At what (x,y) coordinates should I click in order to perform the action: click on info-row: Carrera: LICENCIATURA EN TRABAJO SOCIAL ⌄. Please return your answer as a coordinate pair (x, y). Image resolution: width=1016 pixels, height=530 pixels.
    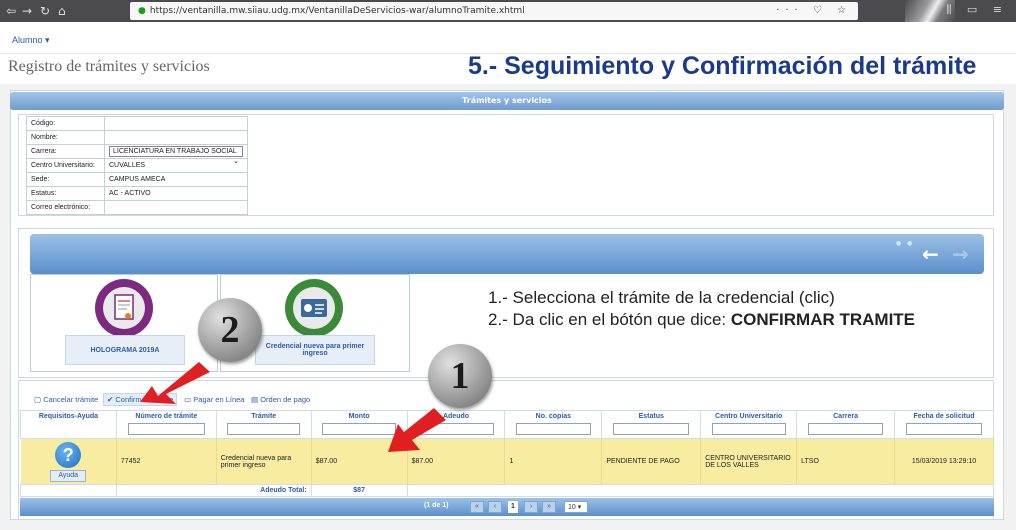
    Looking at the image, I should click on (137, 154).